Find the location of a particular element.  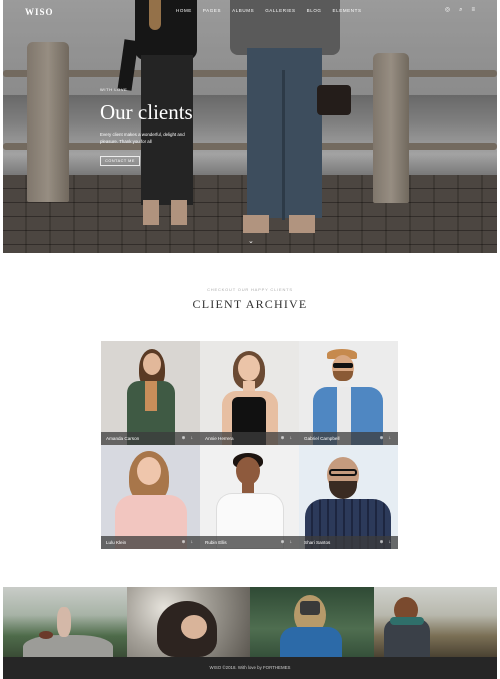

client-name: Lulu Klein is located at coordinates (116, 542).